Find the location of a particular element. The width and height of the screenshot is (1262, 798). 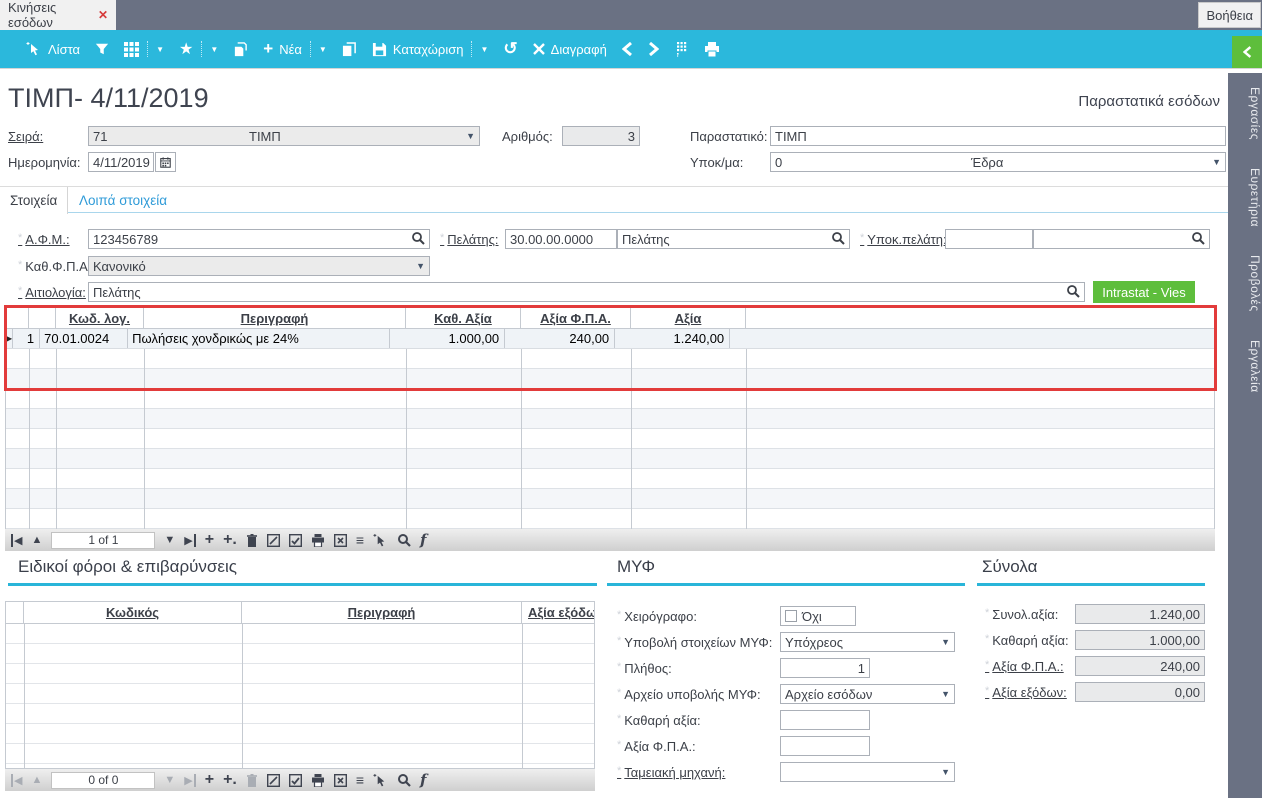

col-header-description: Περιγραφή is located at coordinates (275, 318).